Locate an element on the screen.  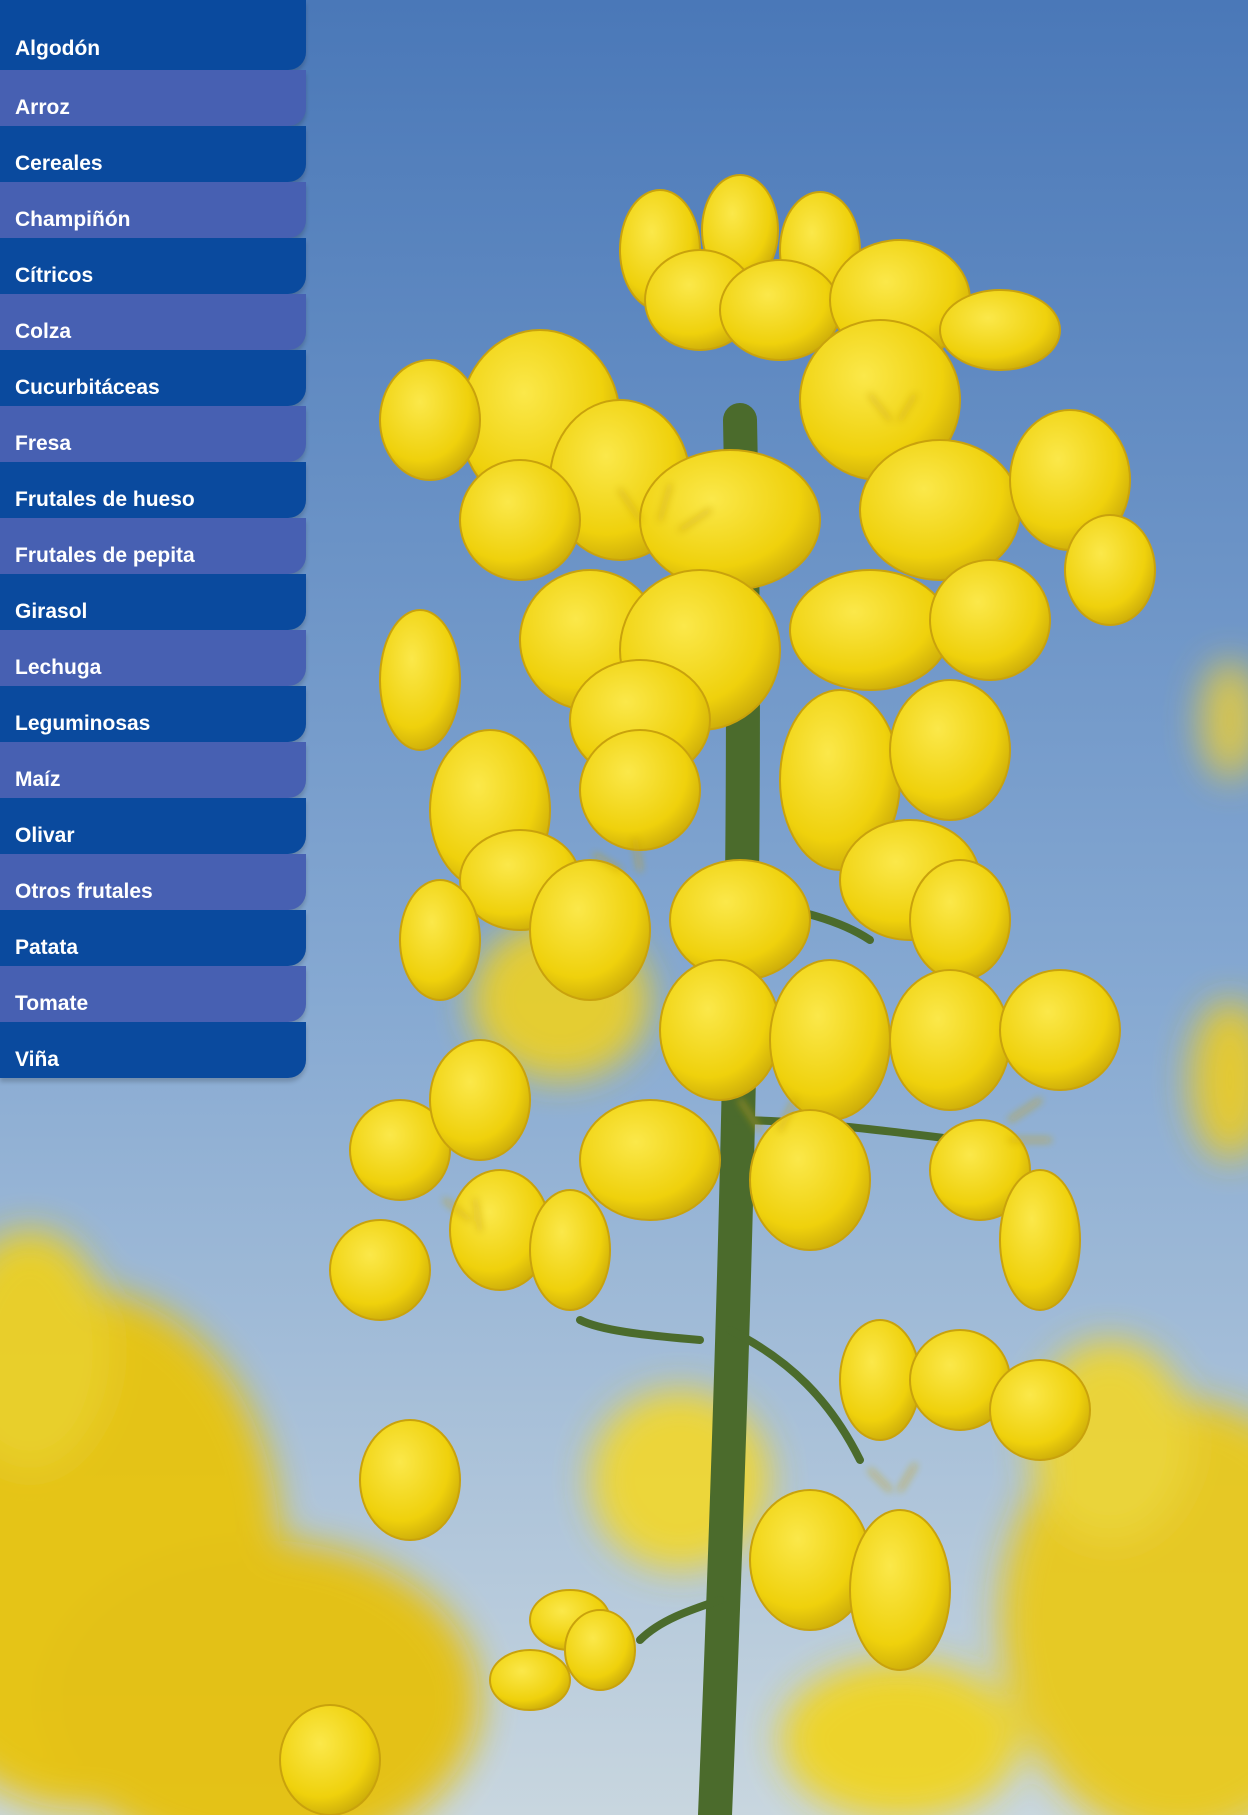
menu-item-label: Champiñón is located at coordinates (73, 219).